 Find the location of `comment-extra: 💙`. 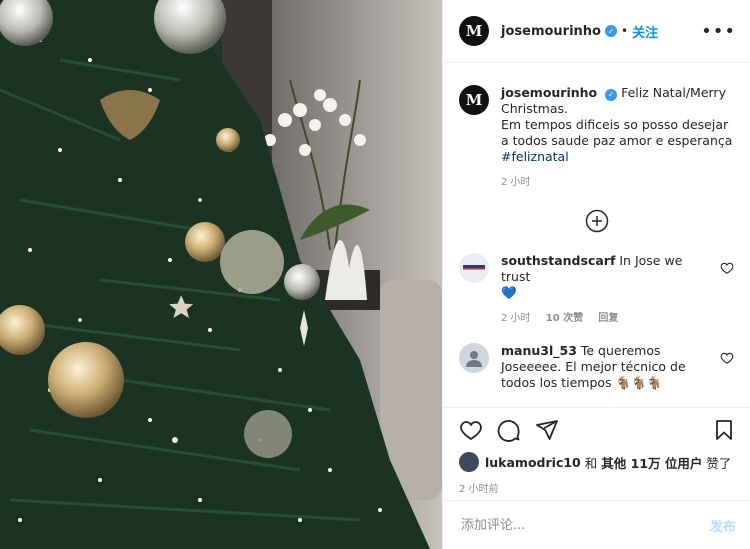

comment-extra: 💙 is located at coordinates (509, 292).